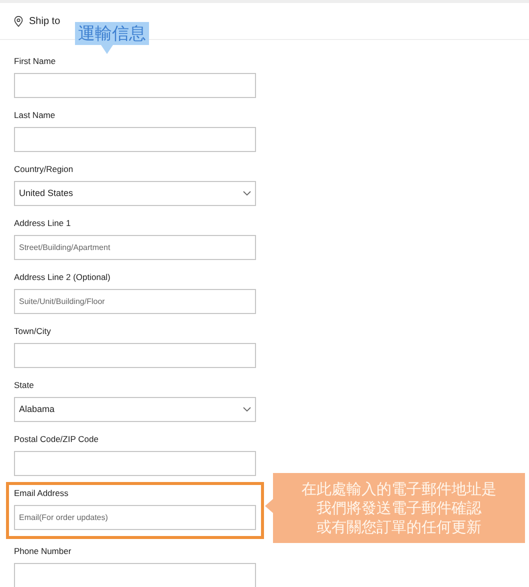  Describe the element at coordinates (135, 301) in the screenshot. I see `input-field: Suite/Unit/Building/Floor` at that location.